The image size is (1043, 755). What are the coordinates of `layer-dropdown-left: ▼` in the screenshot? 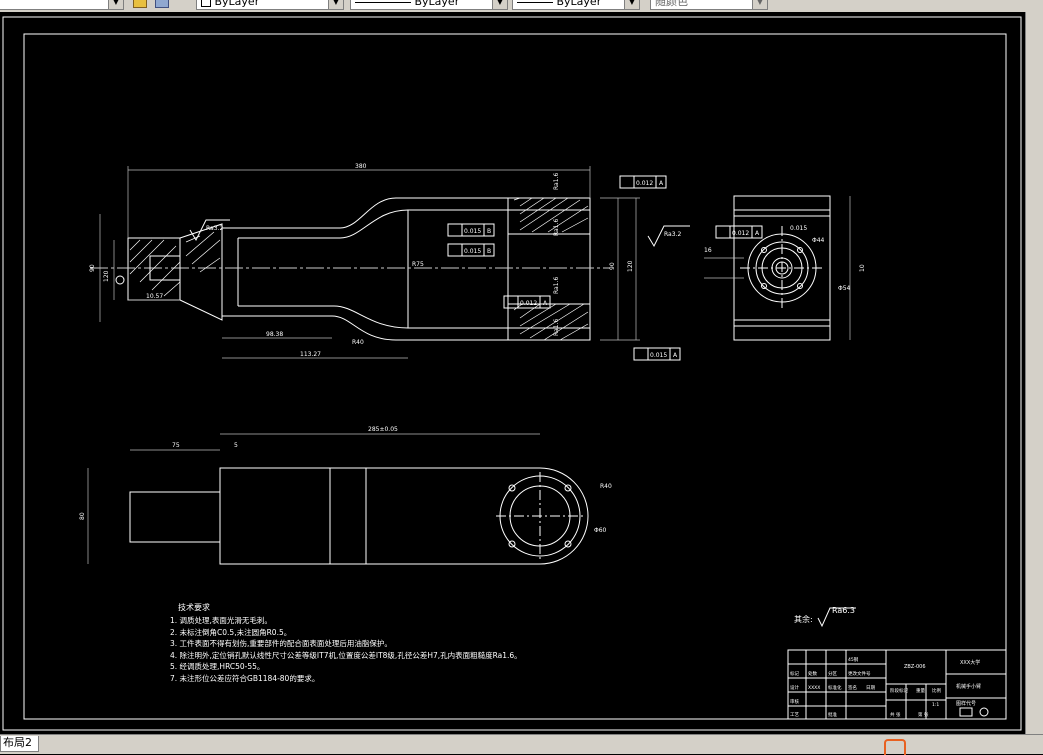 It's located at (62, 5).